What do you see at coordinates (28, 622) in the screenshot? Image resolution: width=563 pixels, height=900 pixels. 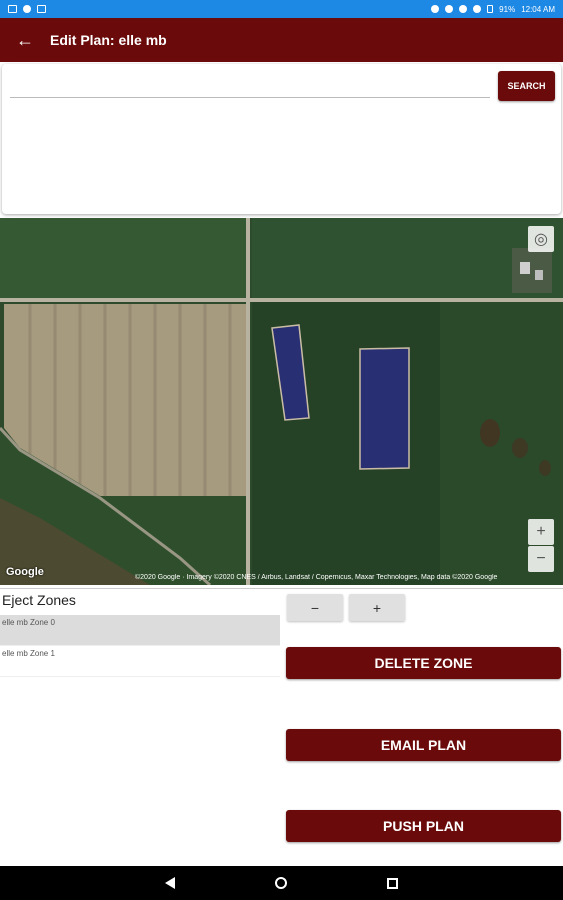 I see `zone-label: elle mb Zone 0` at bounding box center [28, 622].